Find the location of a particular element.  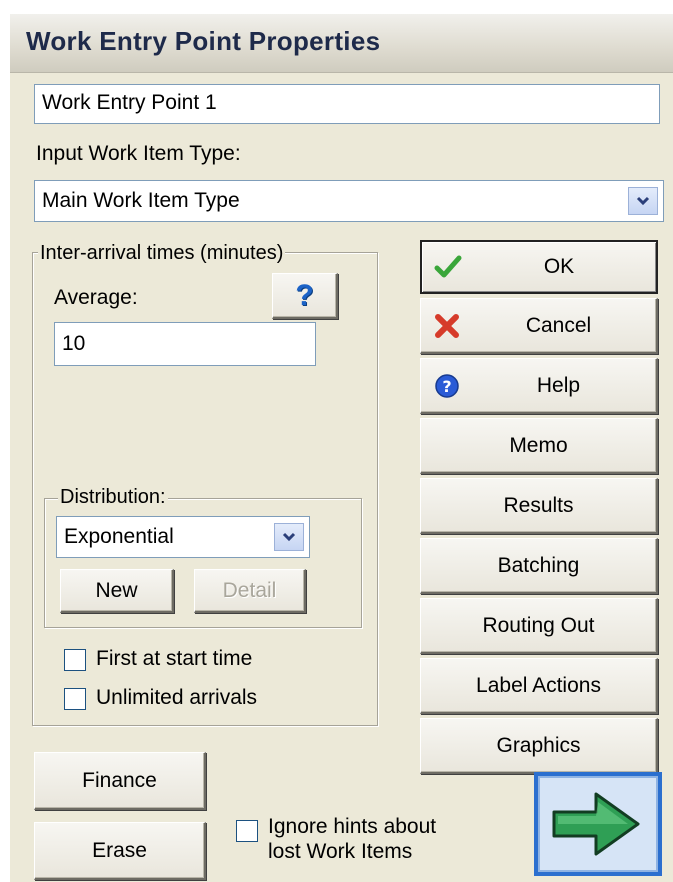

average-help-button: ? is located at coordinates (305, 296).